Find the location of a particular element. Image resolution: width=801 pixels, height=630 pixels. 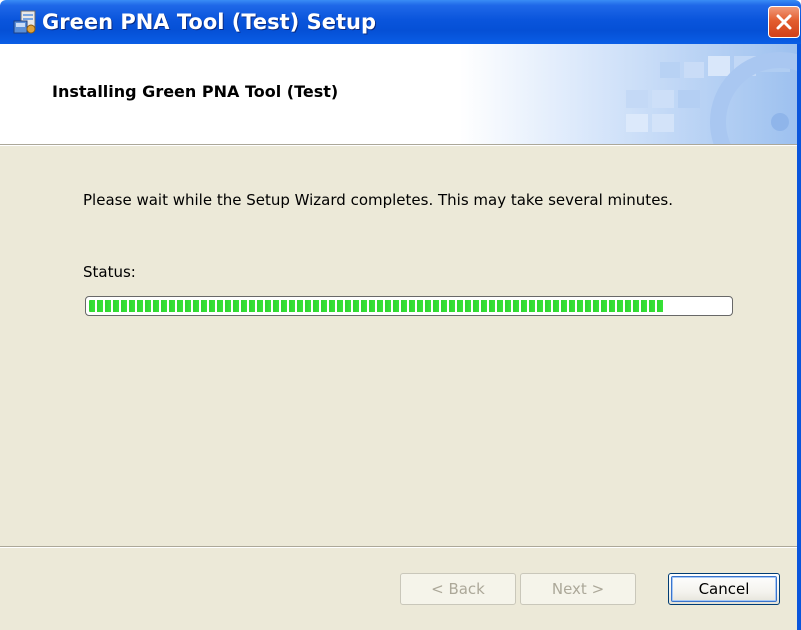

next-button: Next > is located at coordinates (578, 589).